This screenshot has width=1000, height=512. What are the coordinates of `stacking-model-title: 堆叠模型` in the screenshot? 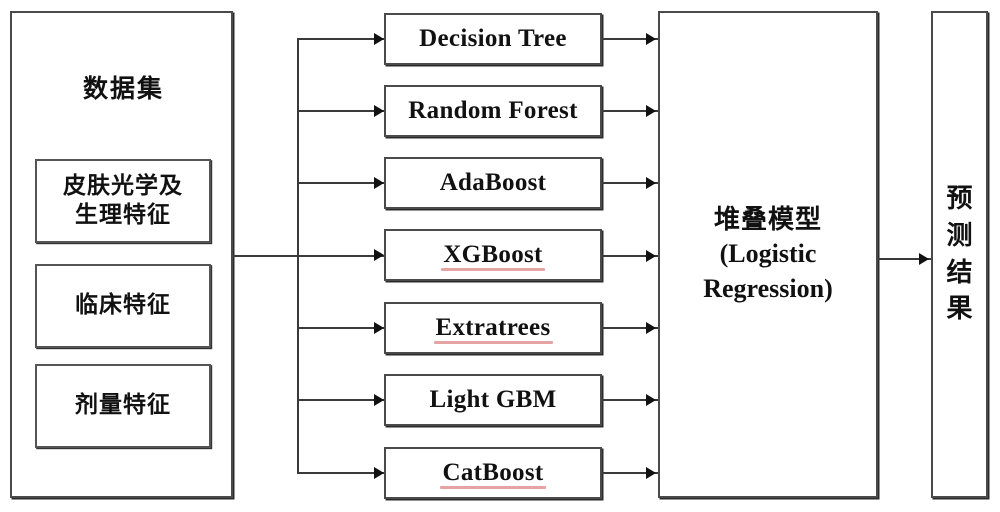 It's located at (767, 220).